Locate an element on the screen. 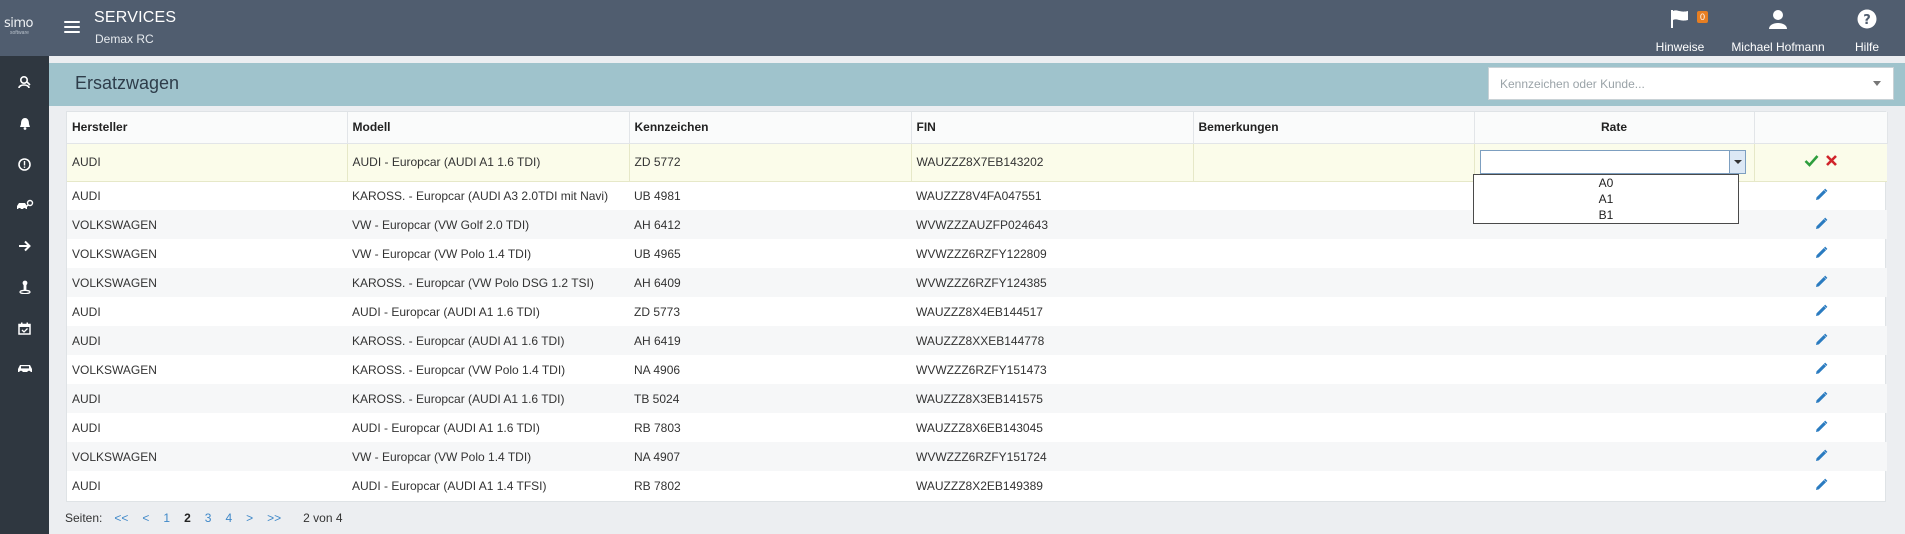 The width and height of the screenshot is (1905, 534). sidebar-item-vehicles is located at coordinates (24, 369).